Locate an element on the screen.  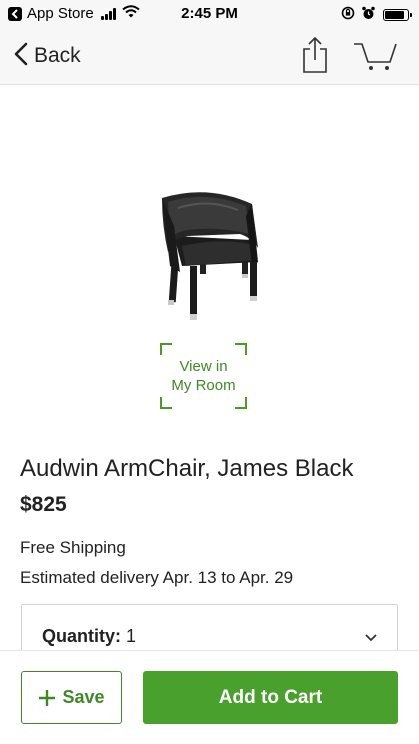
product-title: Audwin ArmChair, James Black is located at coordinates (187, 468).